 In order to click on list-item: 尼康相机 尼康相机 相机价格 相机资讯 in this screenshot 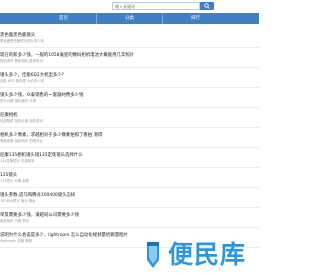, I will do `click(129, 118)`.